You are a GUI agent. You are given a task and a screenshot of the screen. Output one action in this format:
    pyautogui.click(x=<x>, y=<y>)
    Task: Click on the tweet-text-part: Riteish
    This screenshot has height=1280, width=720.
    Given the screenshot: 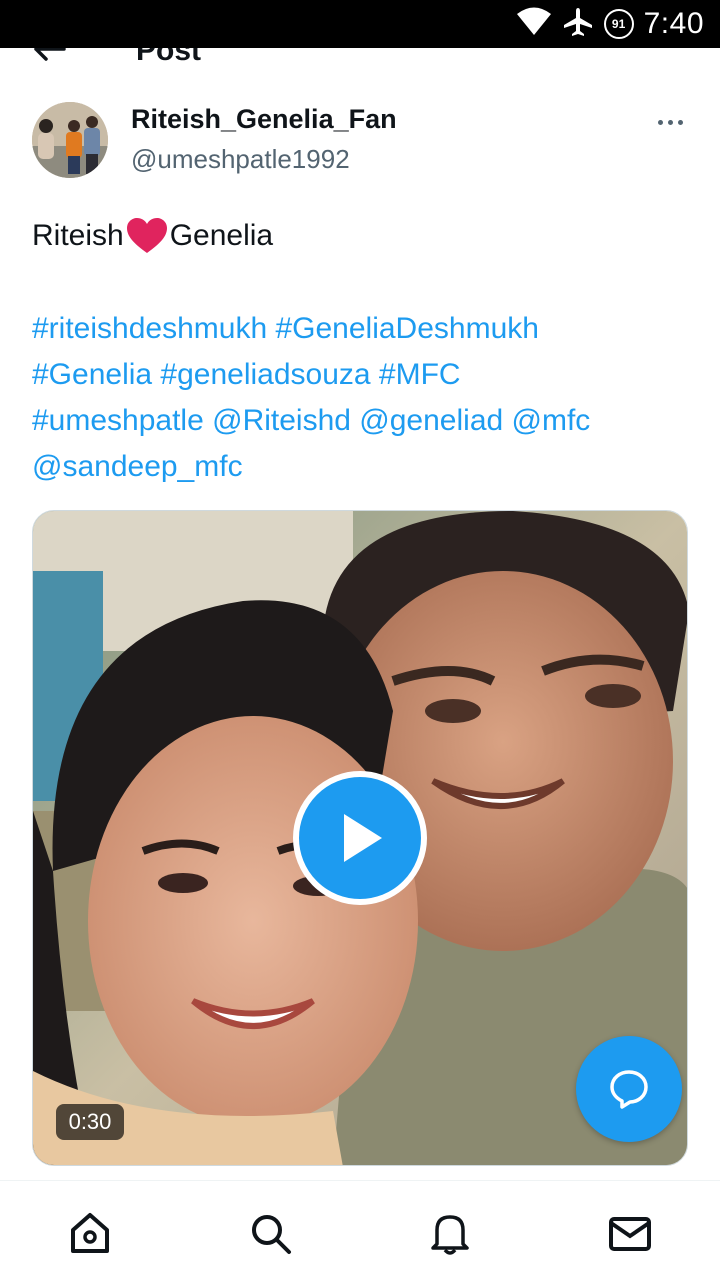 What is the action you would take?
    pyautogui.click(x=78, y=235)
    